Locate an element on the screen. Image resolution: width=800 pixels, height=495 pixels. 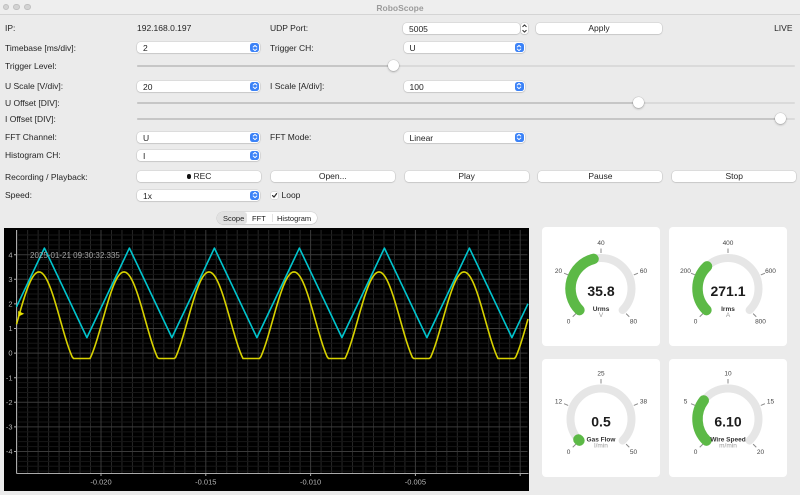
svg-text: V is located at coordinates (601, 315).